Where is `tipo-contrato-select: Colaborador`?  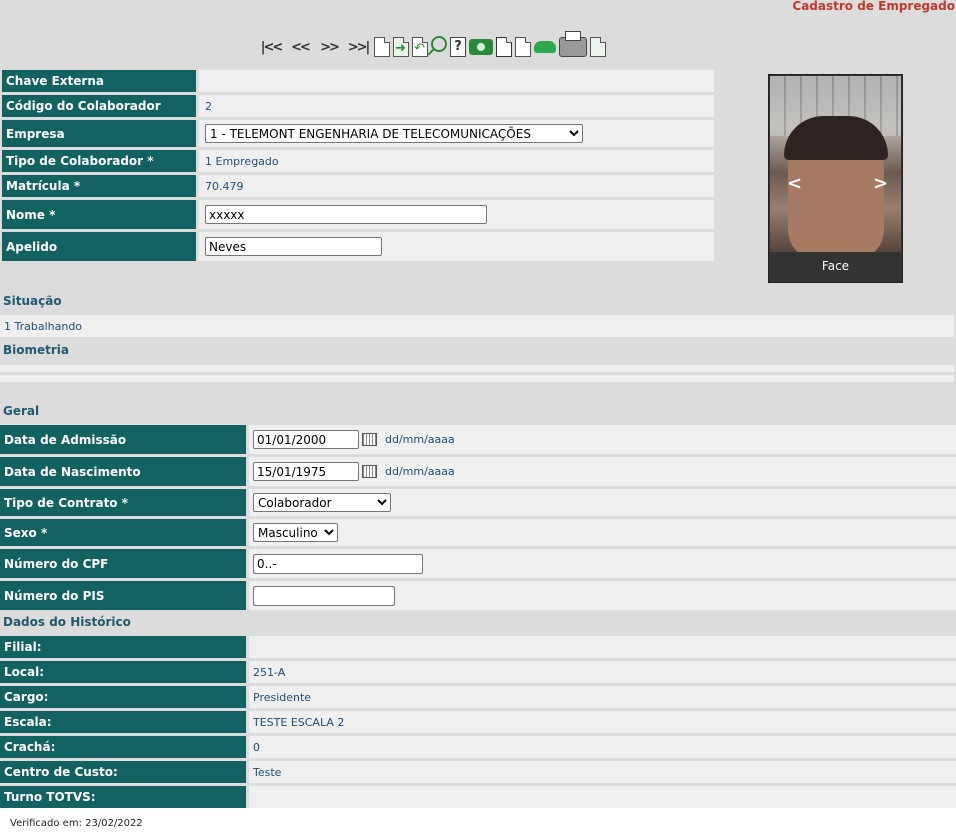 tipo-contrato-select: Colaborador is located at coordinates (322, 502).